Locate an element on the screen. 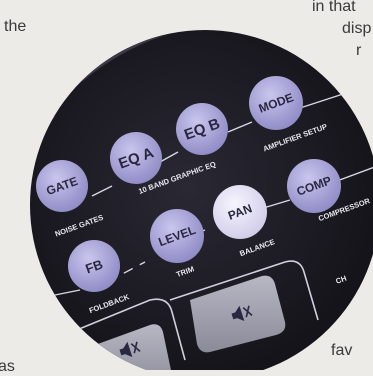  gate-button: GATE is located at coordinates (62, 186).